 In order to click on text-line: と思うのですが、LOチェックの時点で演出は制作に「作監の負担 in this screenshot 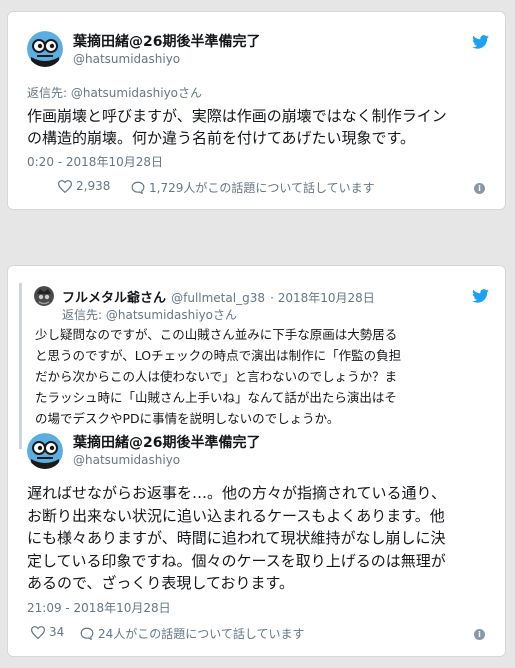, I will do `click(218, 355)`.